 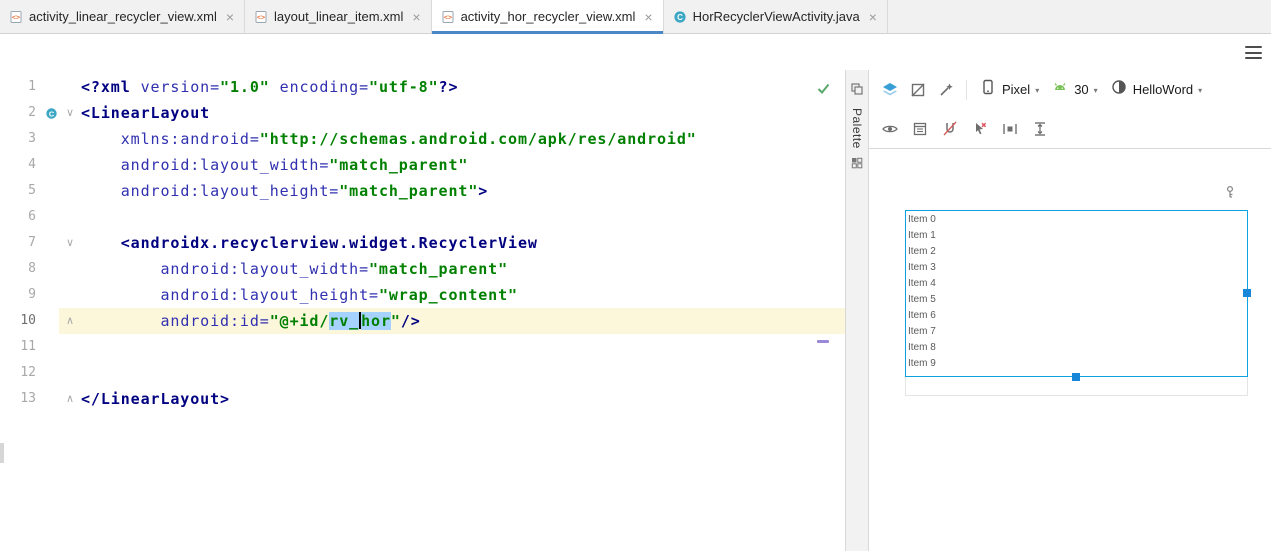 What do you see at coordinates (890, 129) in the screenshot?
I see `view-options-icon` at bounding box center [890, 129].